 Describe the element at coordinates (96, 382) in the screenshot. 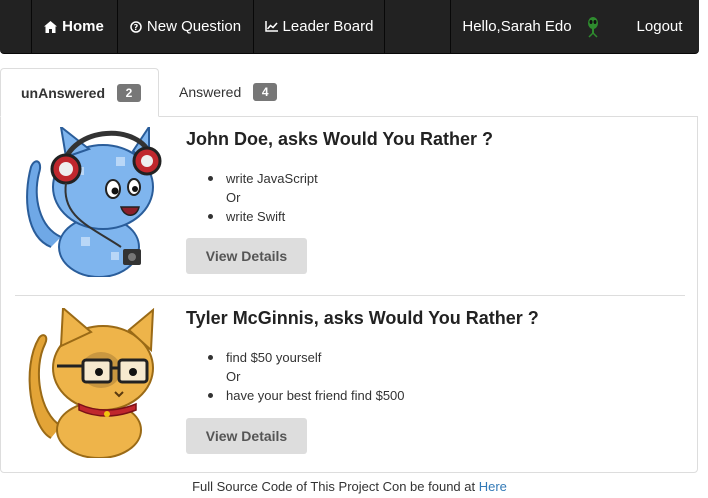

I see `orange-cat-avatar` at that location.